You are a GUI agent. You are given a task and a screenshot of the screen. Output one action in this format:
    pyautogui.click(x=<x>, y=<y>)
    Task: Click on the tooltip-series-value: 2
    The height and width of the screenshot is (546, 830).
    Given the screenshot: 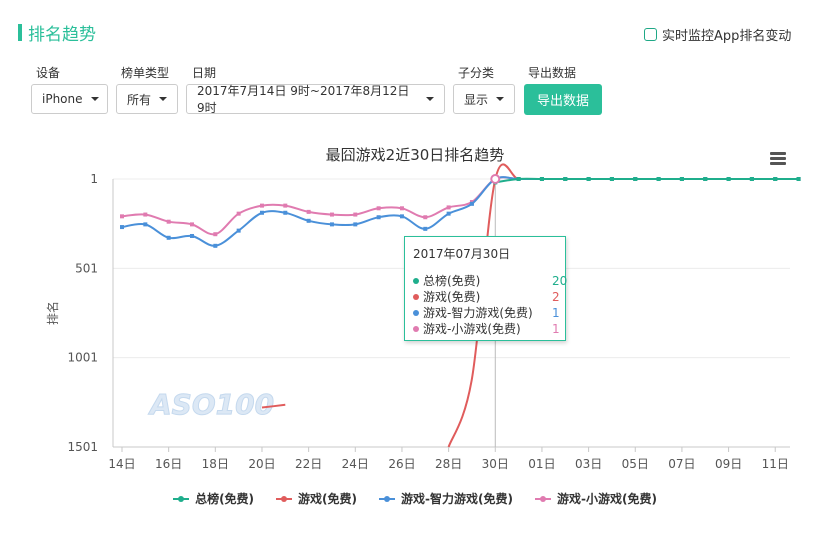 What is the action you would take?
    pyautogui.click(x=556, y=297)
    